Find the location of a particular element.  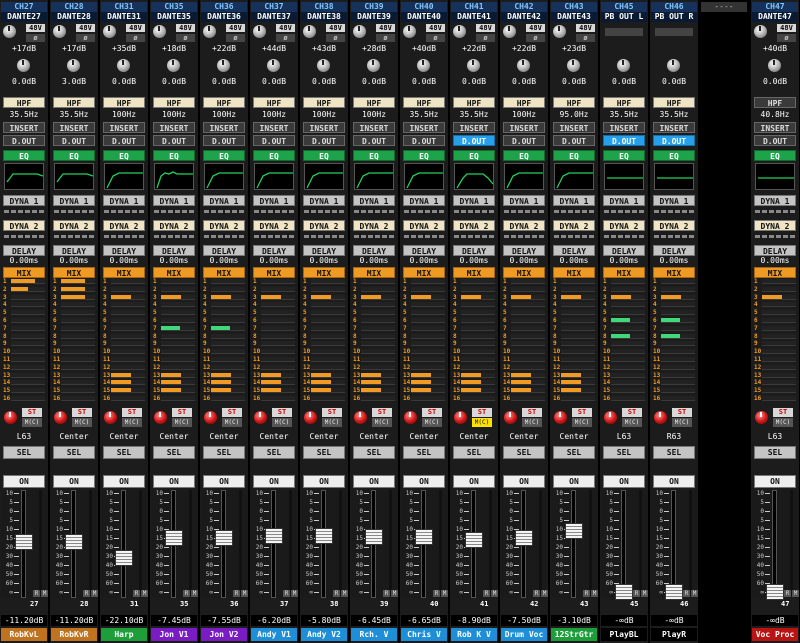

channel-id: CH38 is located at coordinates (324, 7).